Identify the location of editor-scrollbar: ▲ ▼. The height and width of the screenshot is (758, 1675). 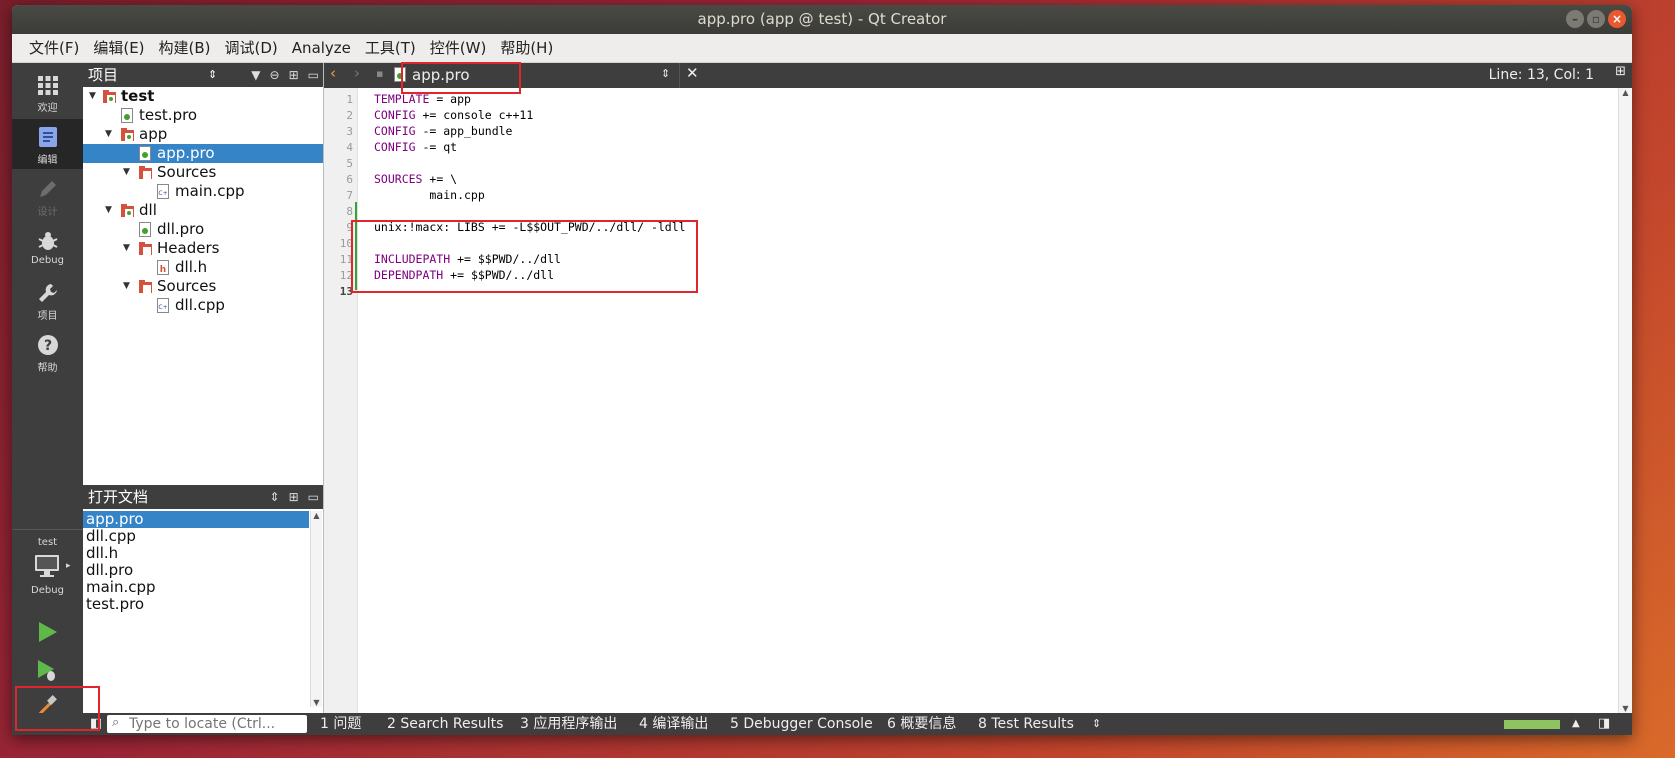
(1625, 400).